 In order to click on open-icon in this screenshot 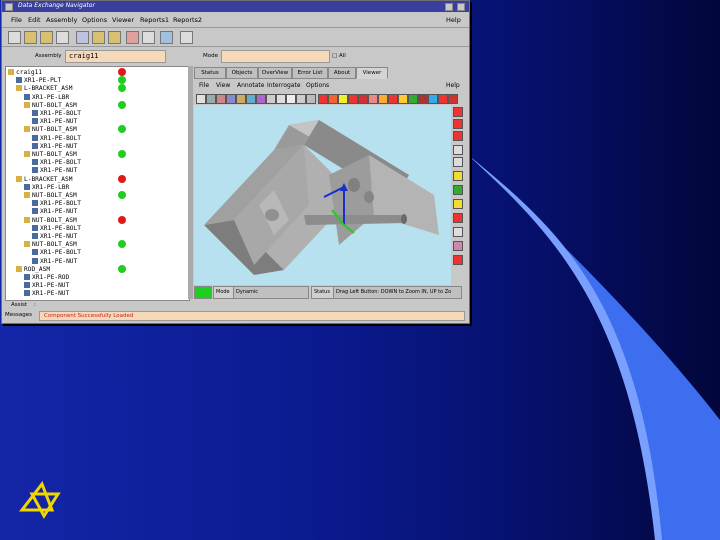, I will do `click(46, 37)`.